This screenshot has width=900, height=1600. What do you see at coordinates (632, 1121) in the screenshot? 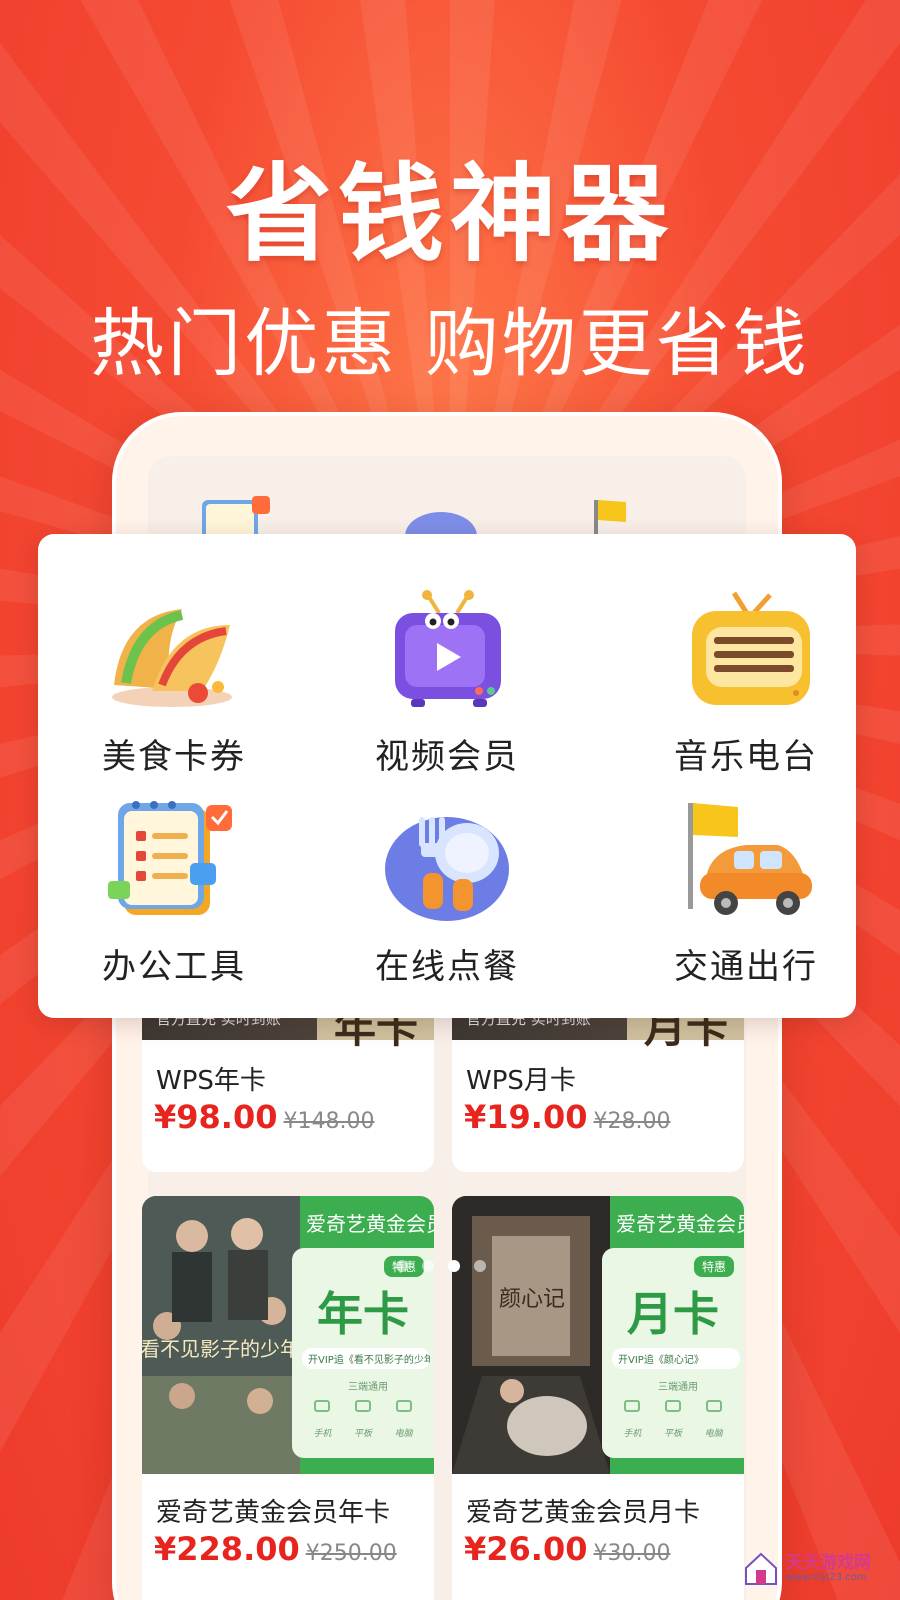
I see `original-price: ¥28.00` at bounding box center [632, 1121].